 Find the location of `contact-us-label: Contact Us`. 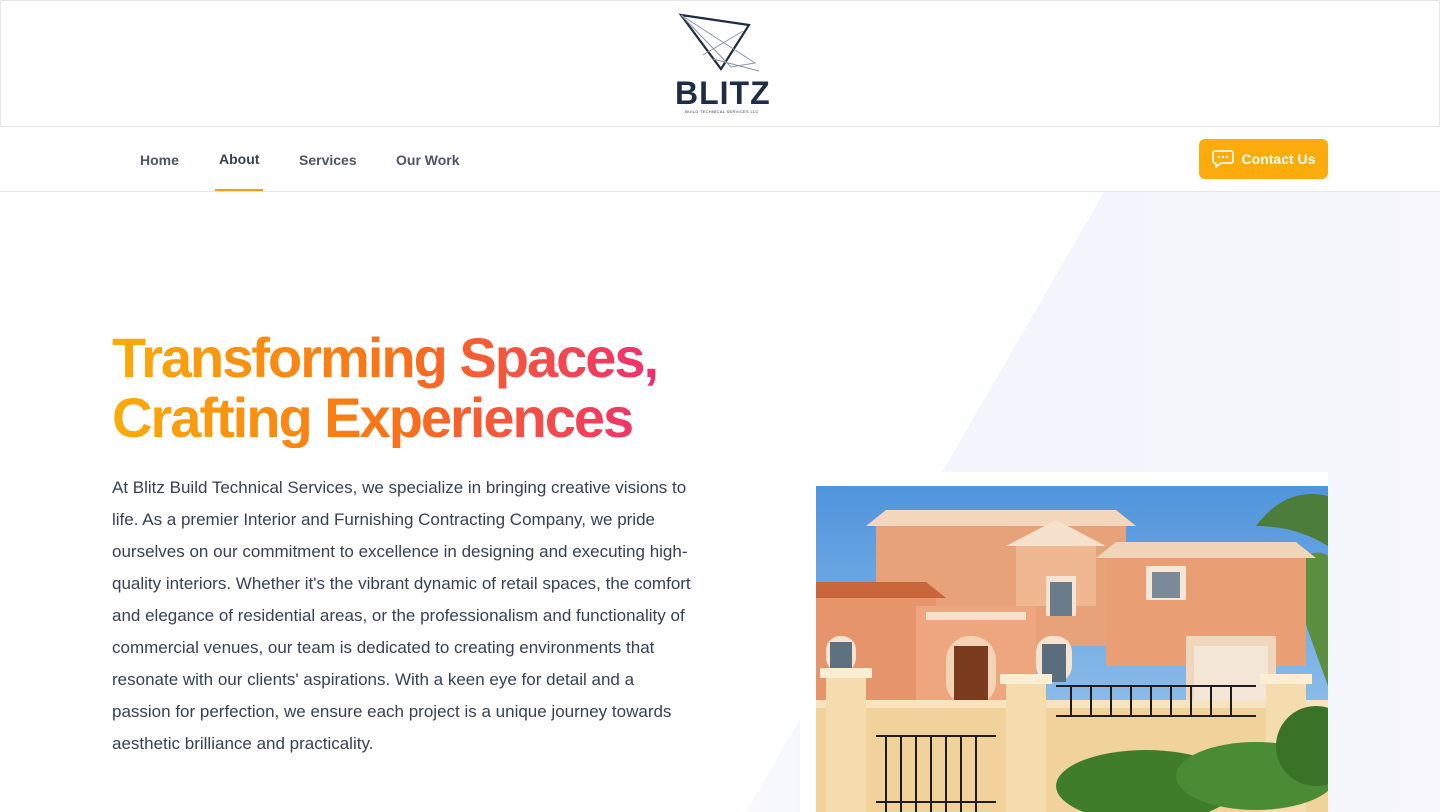

contact-us-label: Contact Us is located at coordinates (1278, 159).